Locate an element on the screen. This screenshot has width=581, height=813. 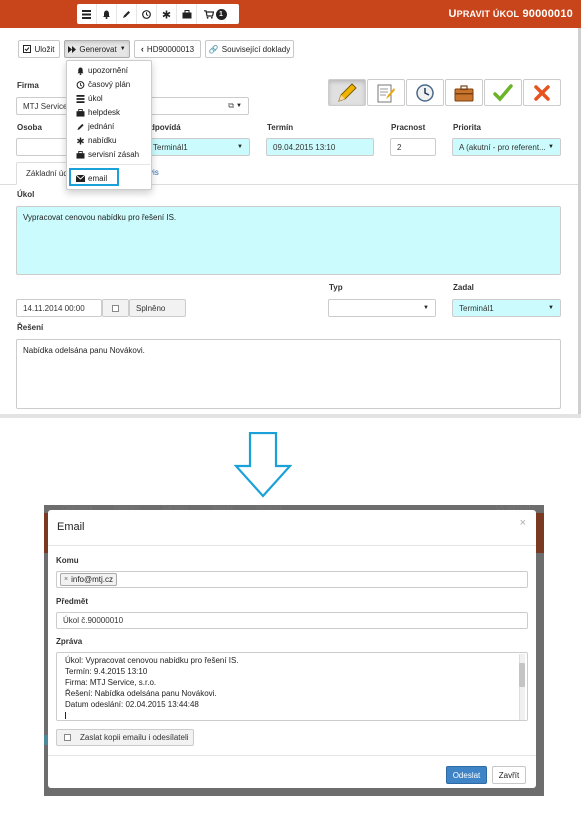
tool-confirm-button is located at coordinates (503, 92).